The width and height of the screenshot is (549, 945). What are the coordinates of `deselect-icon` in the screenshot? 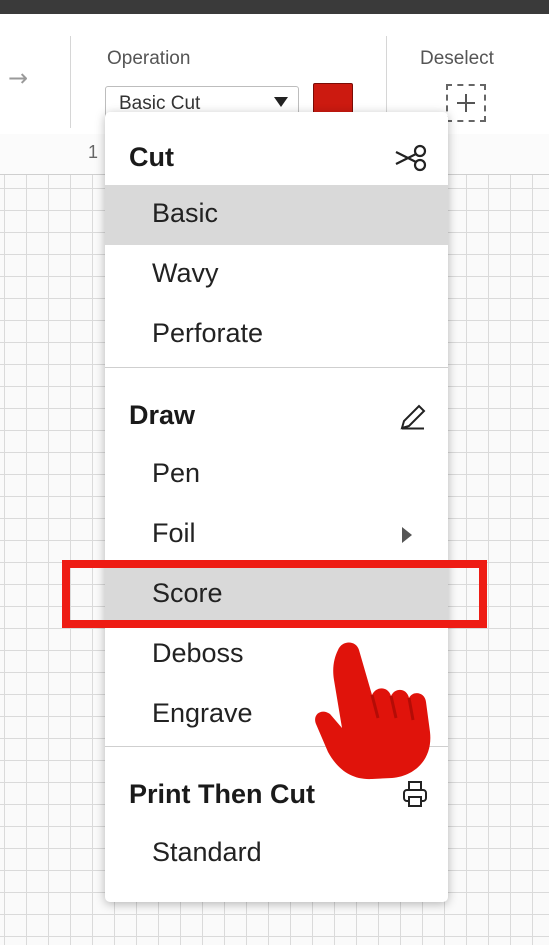 It's located at (466, 103).